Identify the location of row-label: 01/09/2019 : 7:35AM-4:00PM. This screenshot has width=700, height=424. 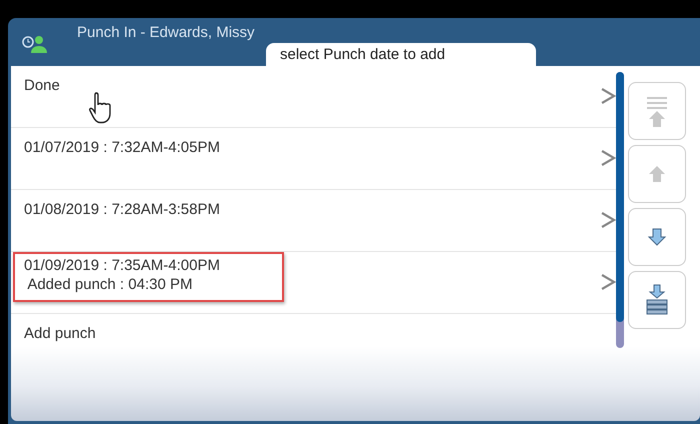
(122, 265).